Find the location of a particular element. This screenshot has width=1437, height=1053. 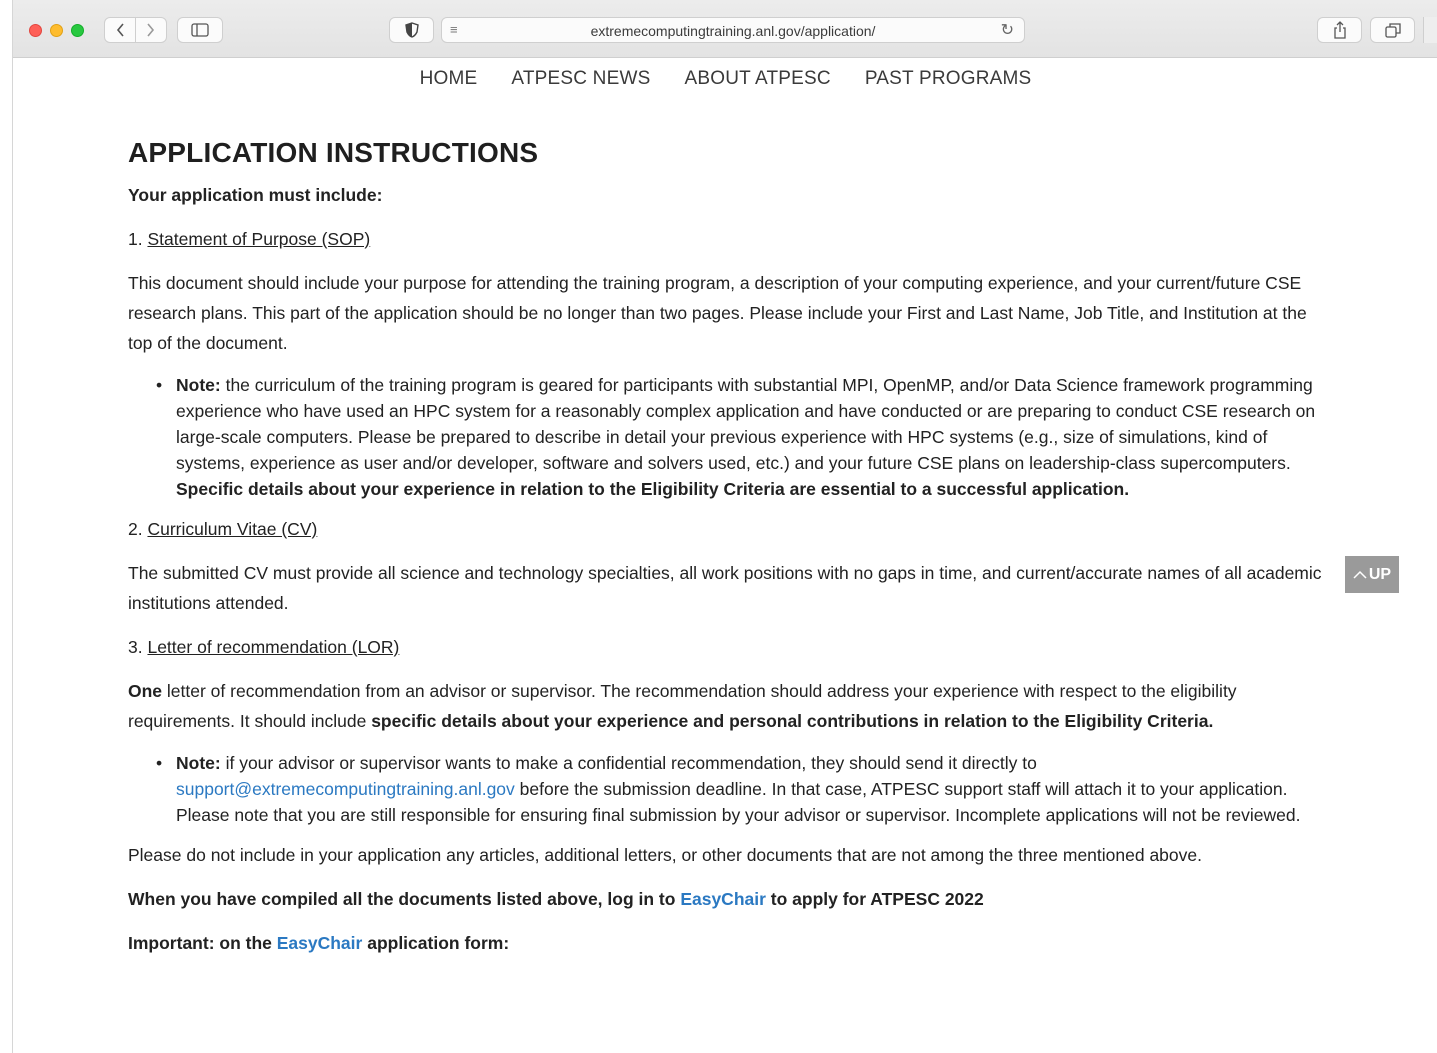

minimize-window-button is located at coordinates (56, 30).